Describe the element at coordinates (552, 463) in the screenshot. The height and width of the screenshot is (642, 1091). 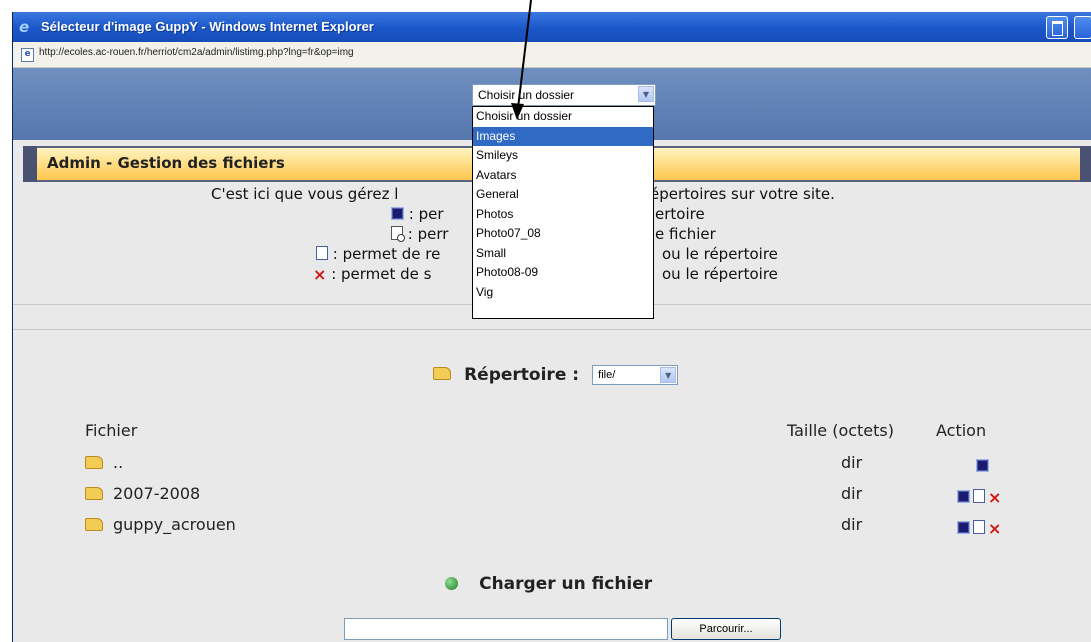
I see `table-row: .. dir` at that location.